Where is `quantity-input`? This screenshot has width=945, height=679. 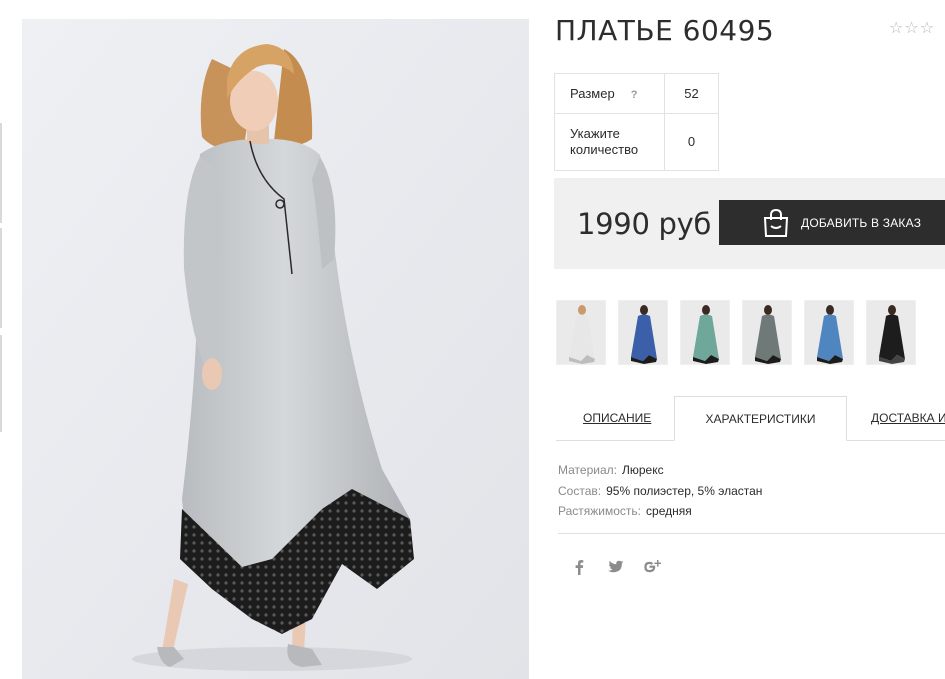
quantity-input is located at coordinates (691, 141).